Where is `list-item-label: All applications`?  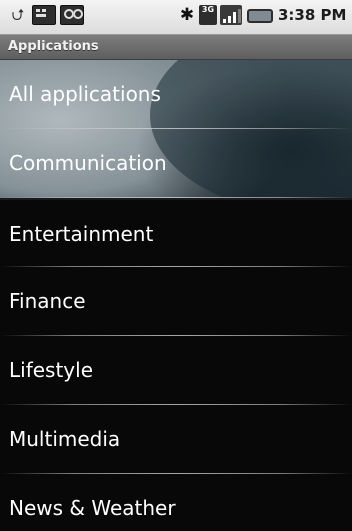
list-item-label: All applications is located at coordinates (85, 94).